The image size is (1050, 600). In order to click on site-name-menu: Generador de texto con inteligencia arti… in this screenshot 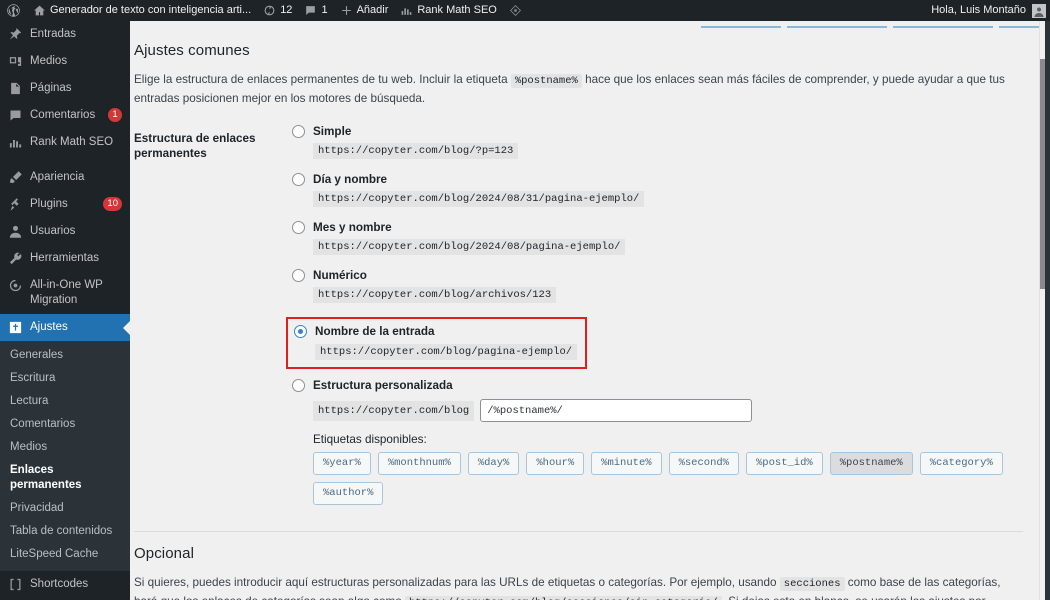, I will do `click(142, 10)`.